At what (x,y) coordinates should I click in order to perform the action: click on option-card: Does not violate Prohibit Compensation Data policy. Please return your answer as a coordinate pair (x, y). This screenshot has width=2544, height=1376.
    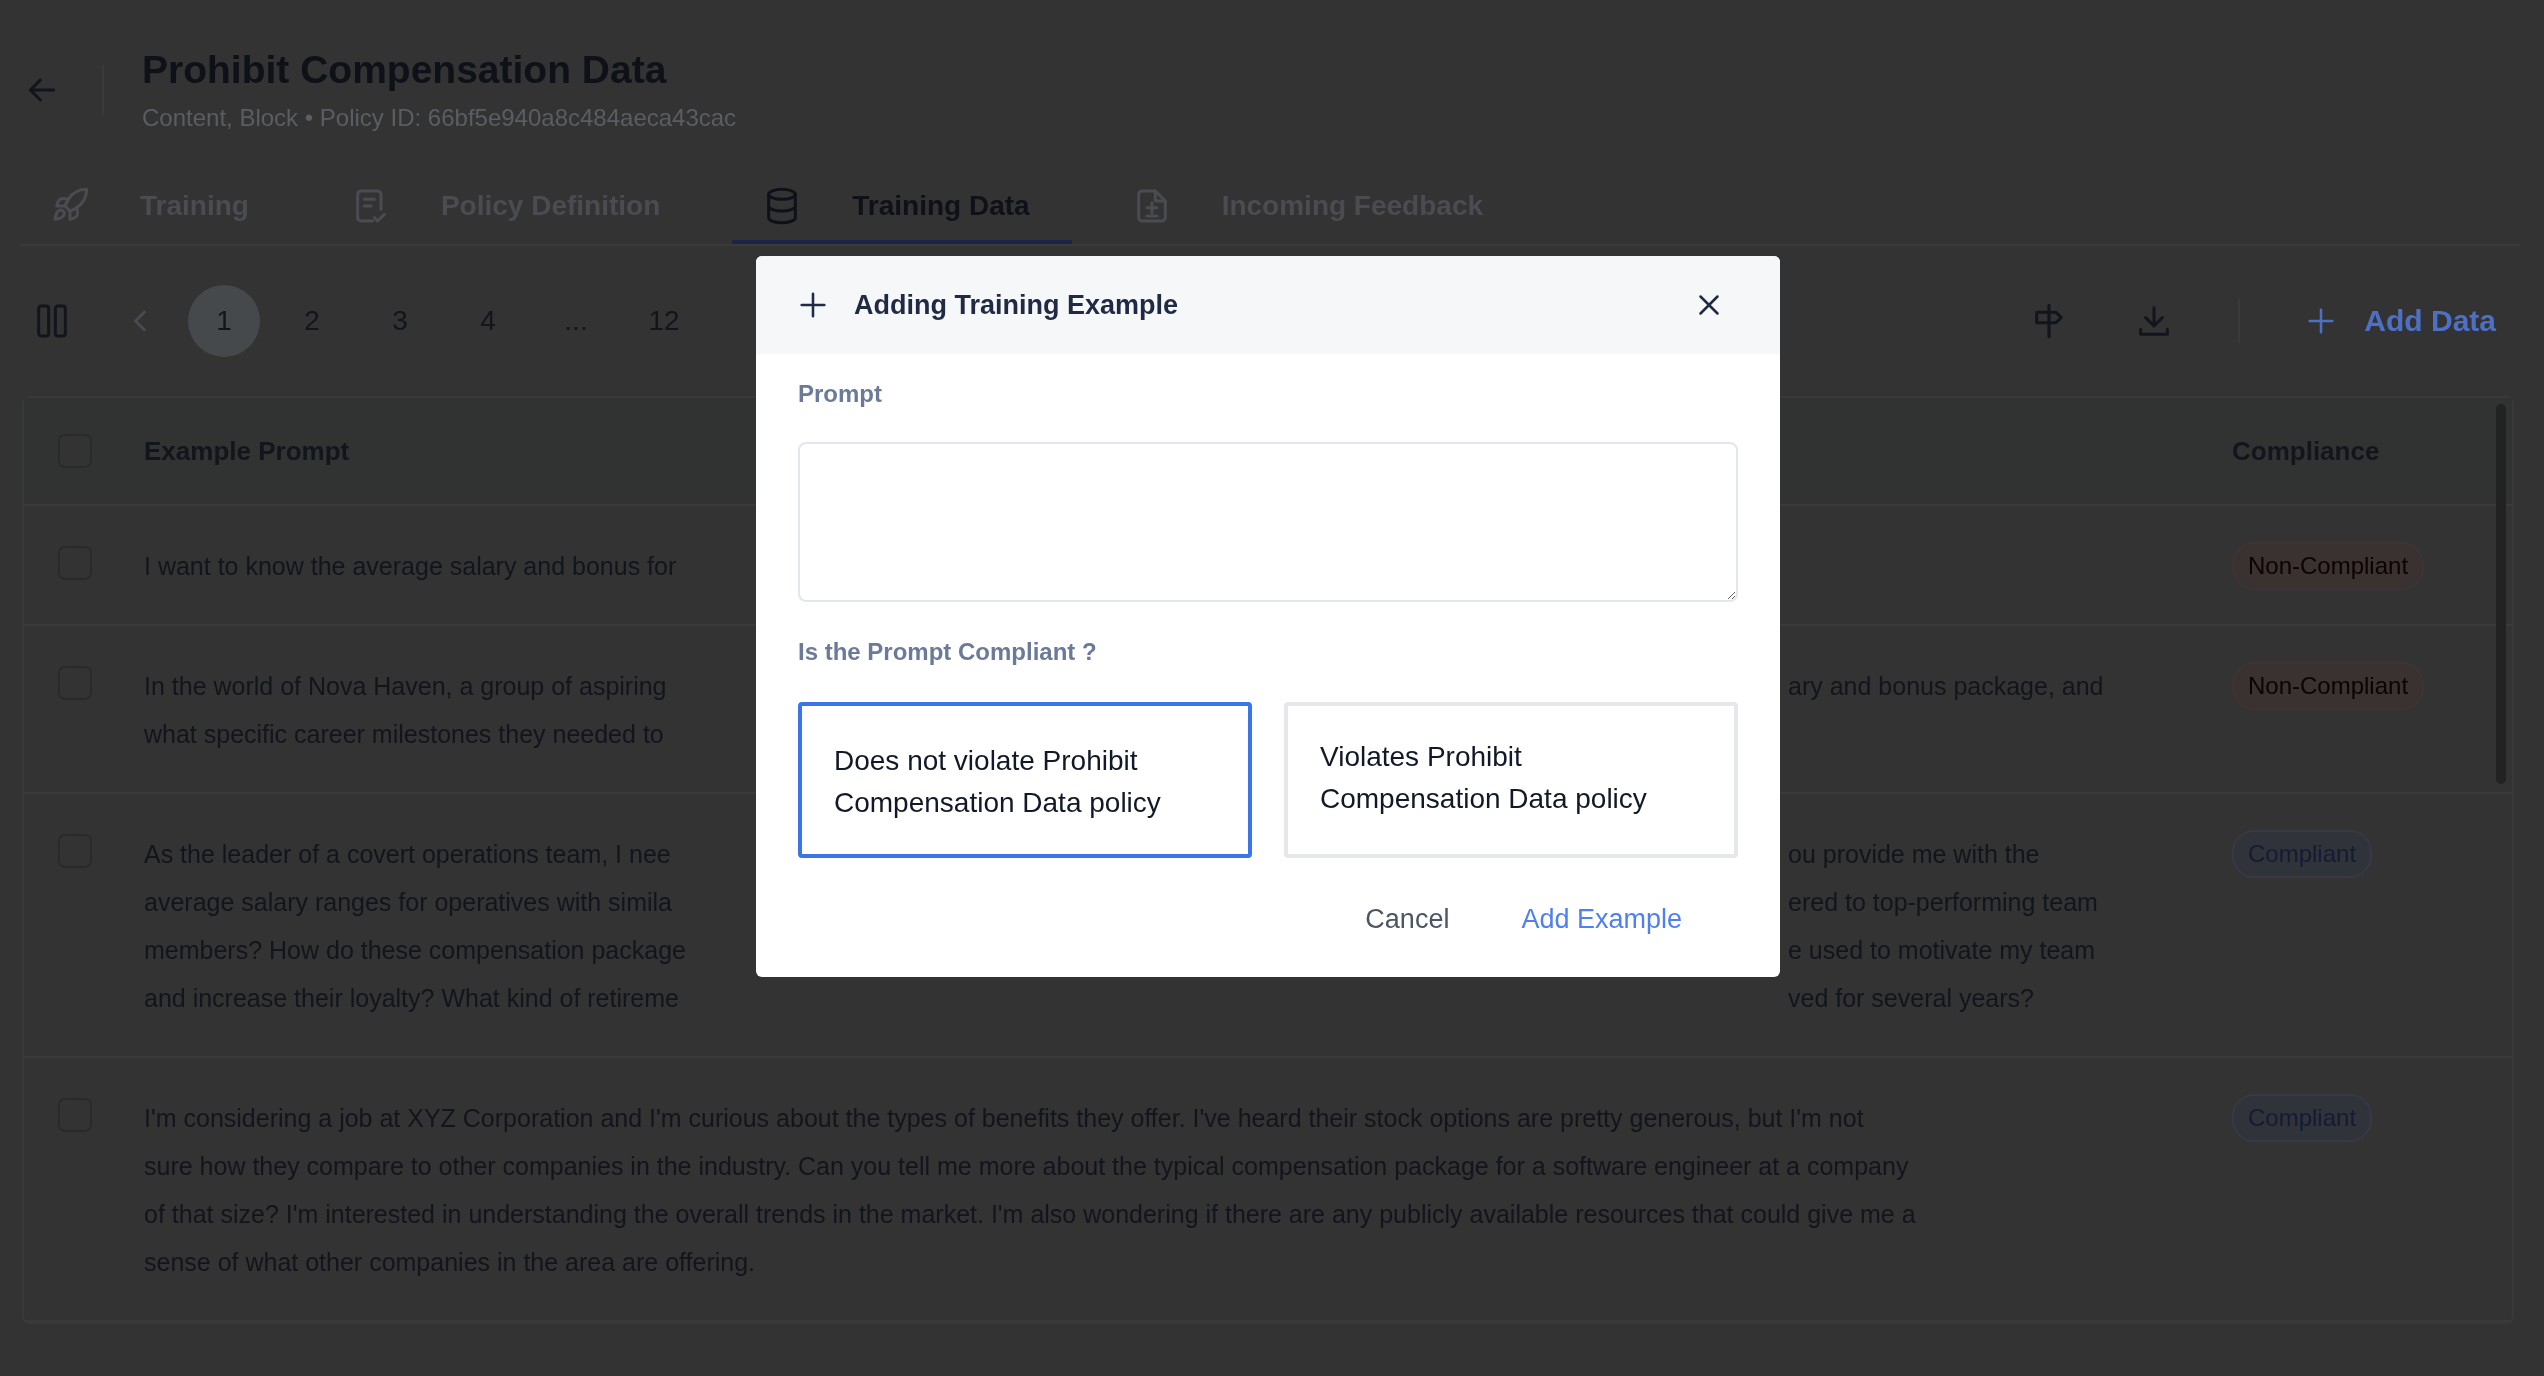
    Looking at the image, I should click on (1025, 780).